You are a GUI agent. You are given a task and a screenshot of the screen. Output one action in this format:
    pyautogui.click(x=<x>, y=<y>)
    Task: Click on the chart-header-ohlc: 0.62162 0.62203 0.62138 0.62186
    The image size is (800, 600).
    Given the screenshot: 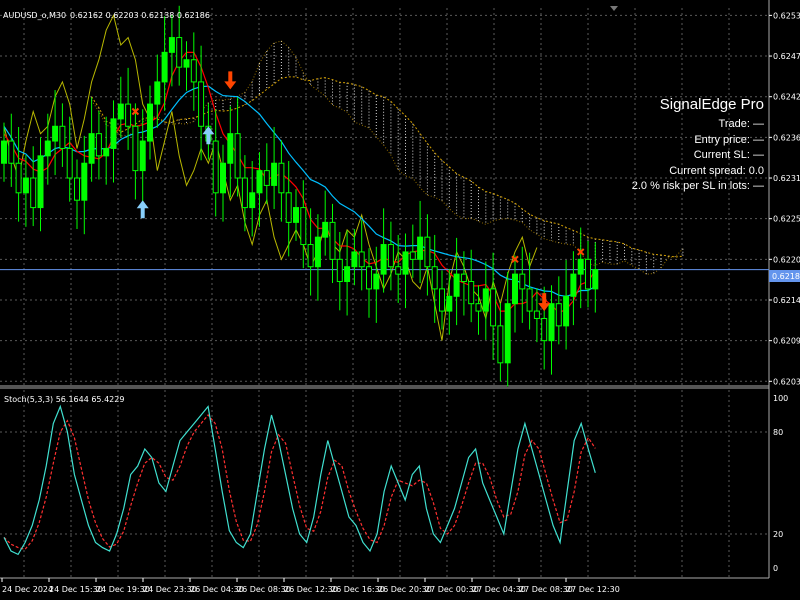 What is the action you would take?
    pyautogui.click(x=140, y=15)
    